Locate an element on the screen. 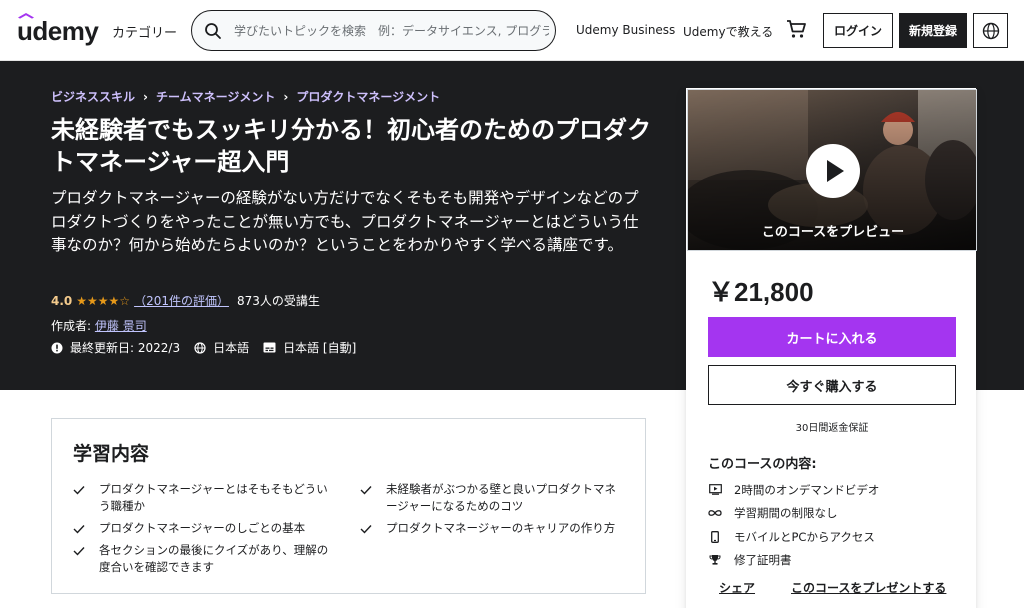  author-row: 作成者: 伊藤 景司 is located at coordinates (99, 325).